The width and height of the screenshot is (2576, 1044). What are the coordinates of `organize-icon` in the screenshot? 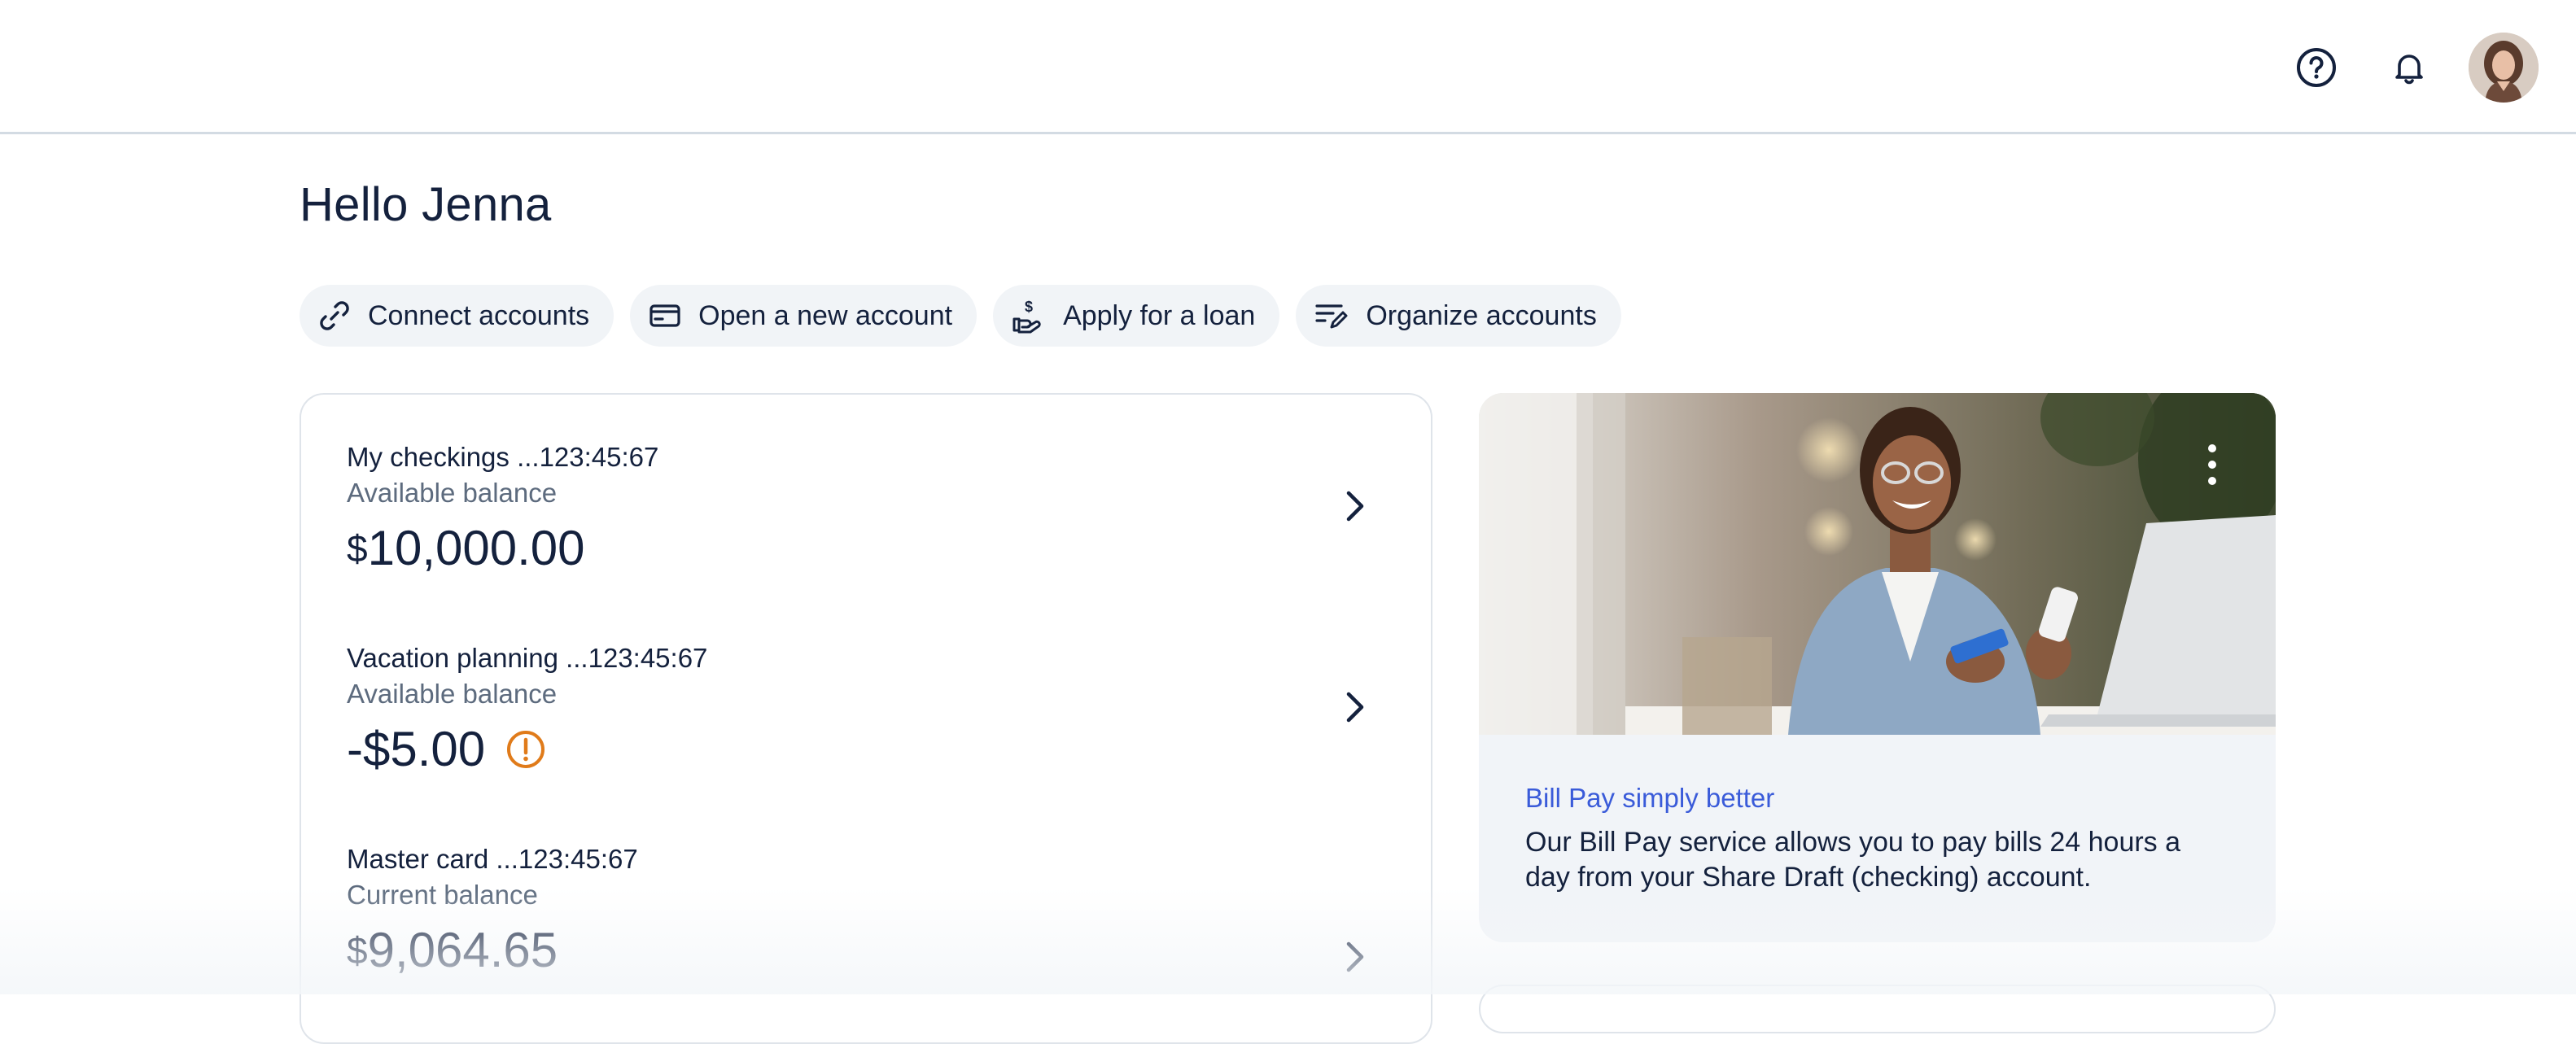 It's located at (1331, 316).